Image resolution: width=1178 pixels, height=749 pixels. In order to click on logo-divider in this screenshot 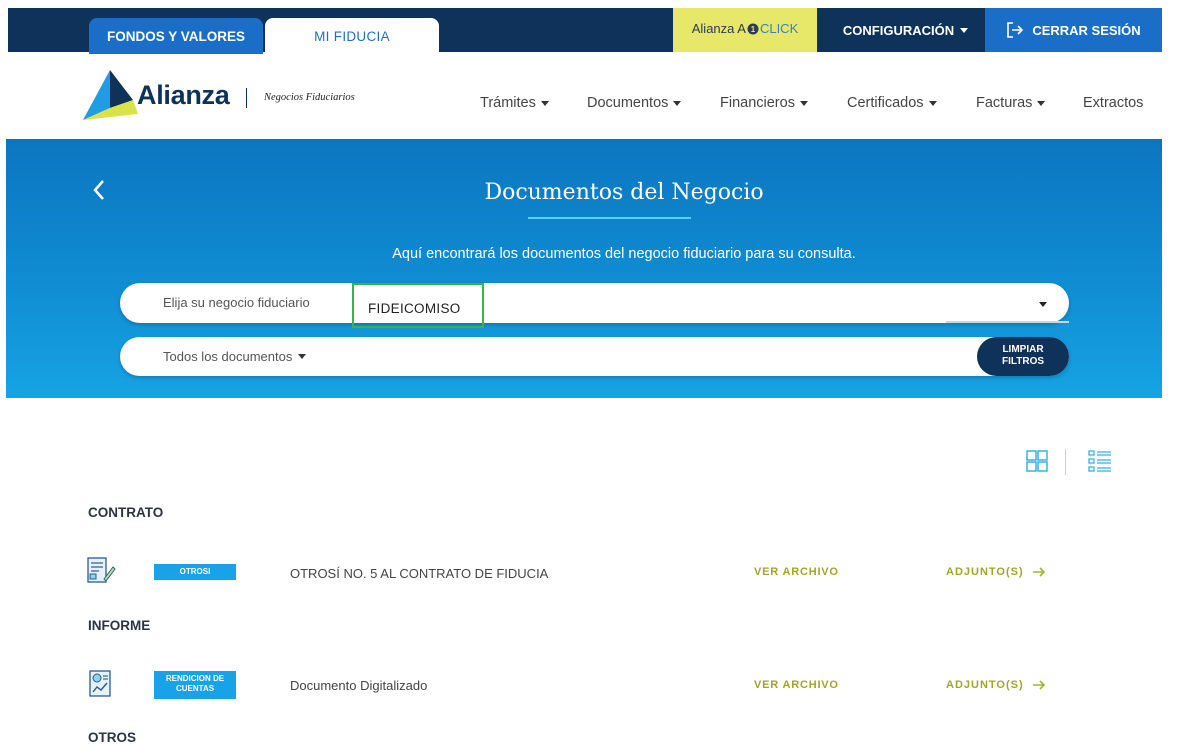, I will do `click(246, 98)`.